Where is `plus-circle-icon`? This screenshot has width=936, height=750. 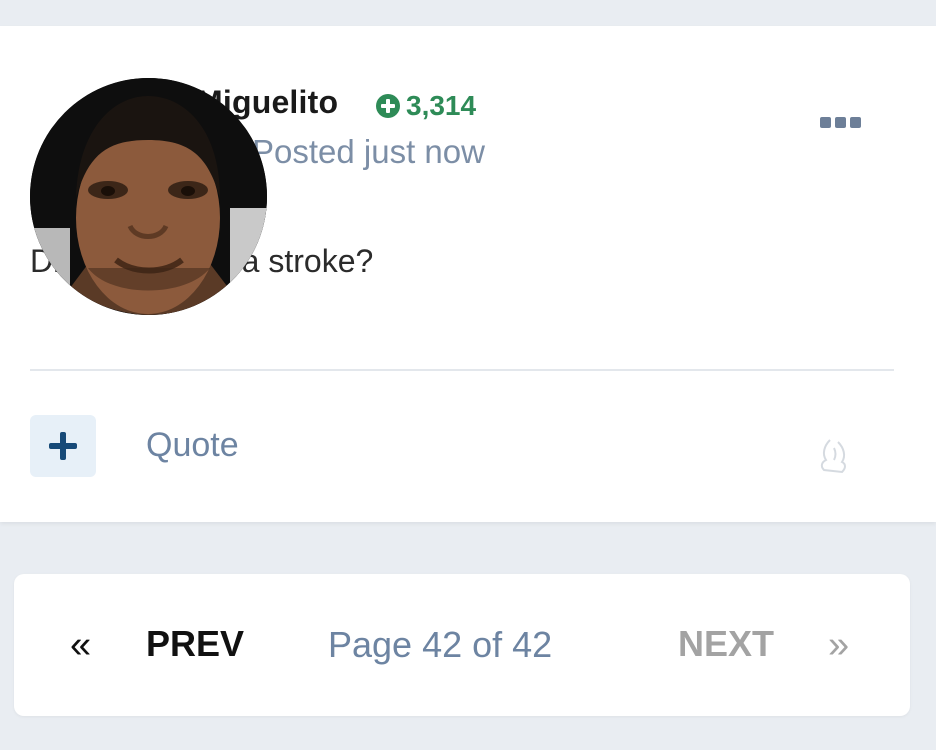 plus-circle-icon is located at coordinates (388, 106).